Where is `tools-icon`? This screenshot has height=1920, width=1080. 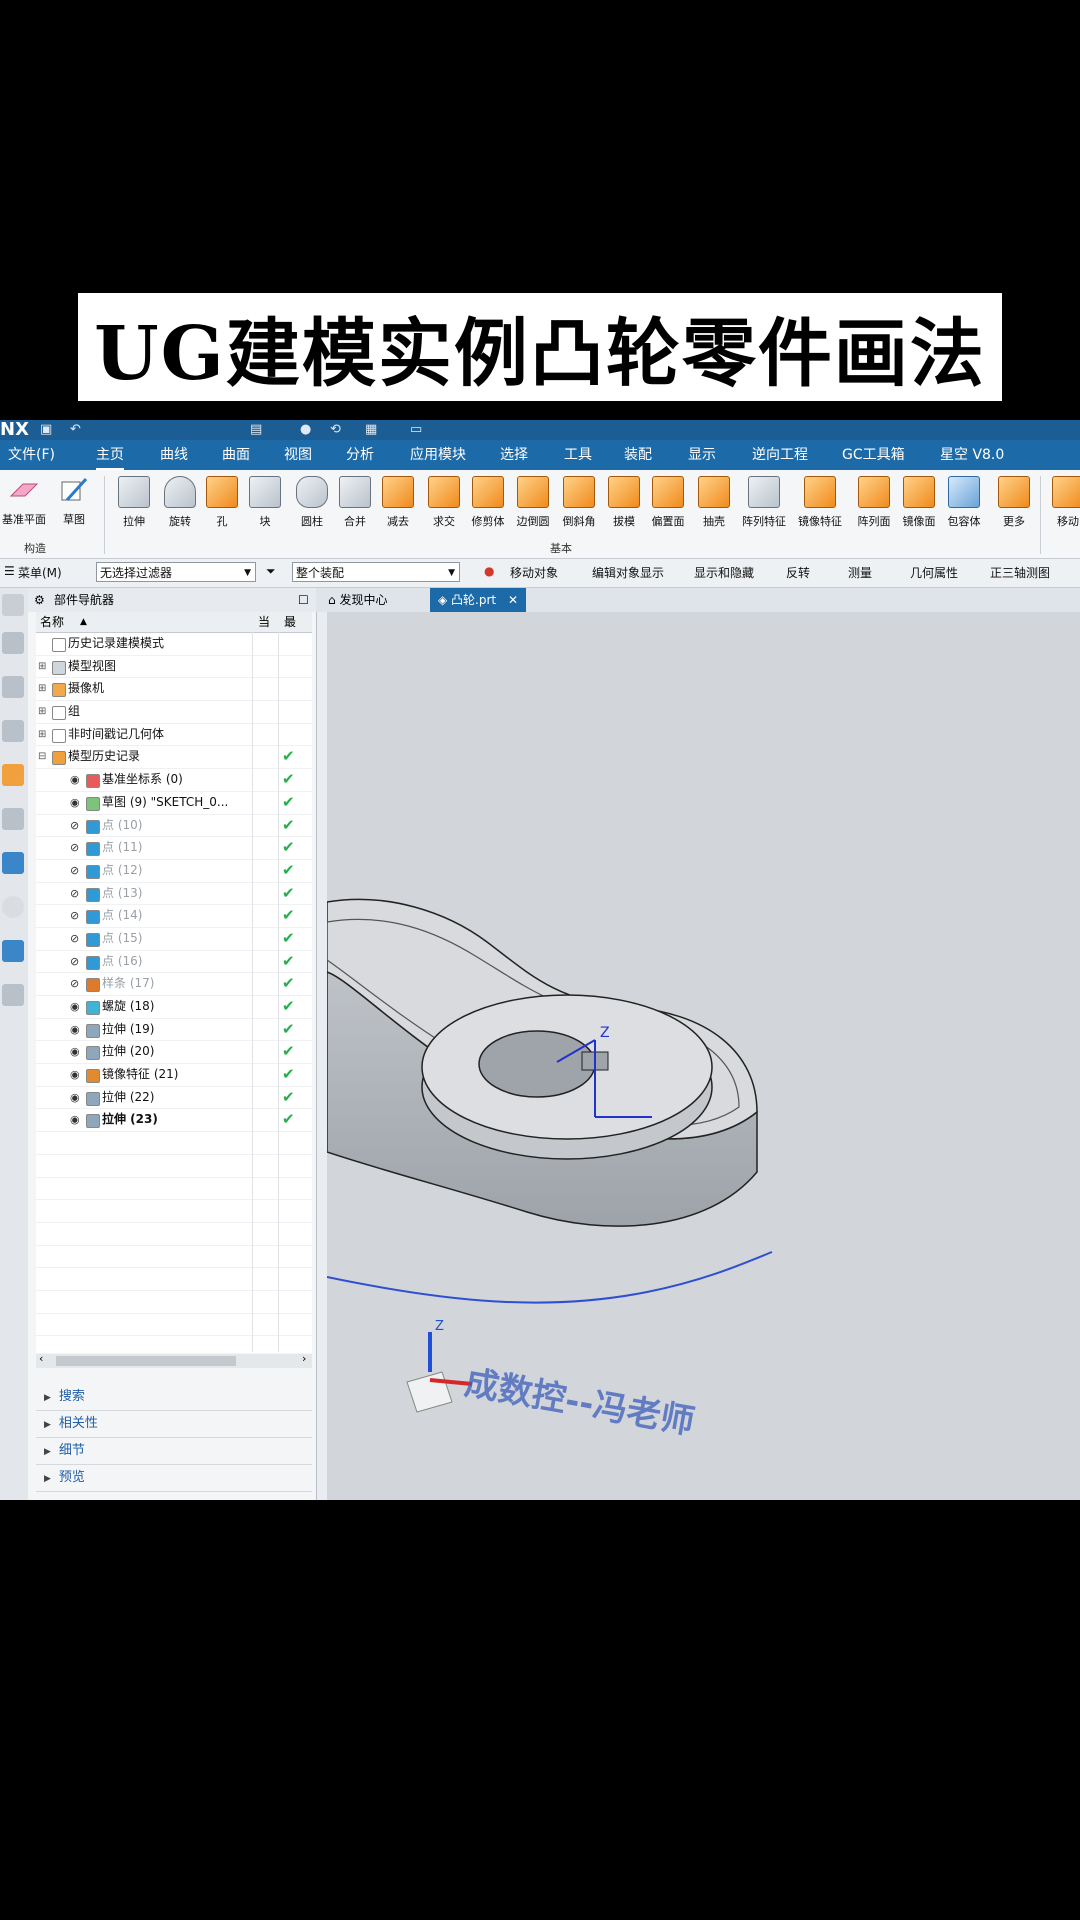
tools-icon is located at coordinates (13, 995).